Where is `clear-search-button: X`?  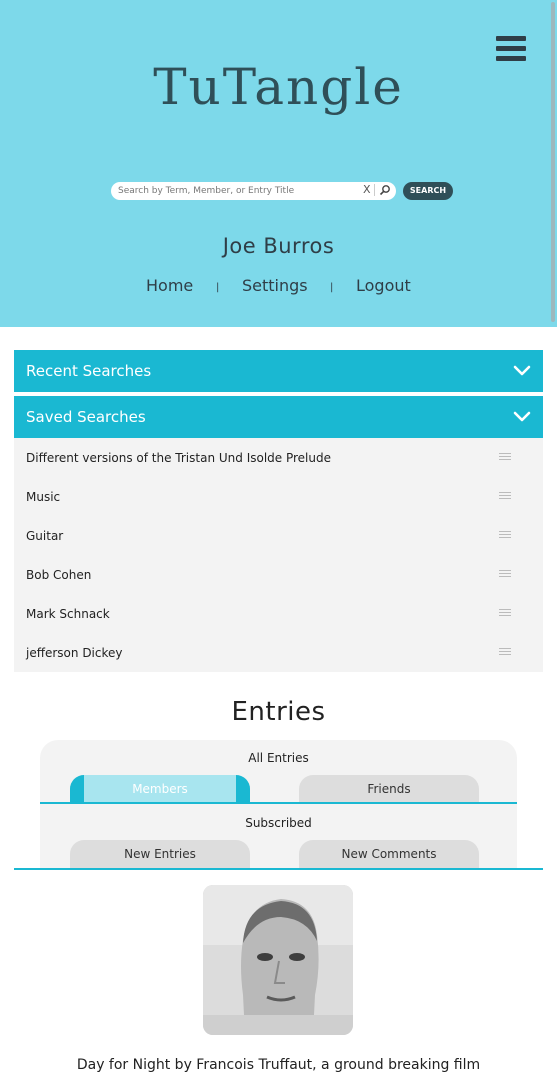
clear-search-button: X is located at coordinates (367, 189).